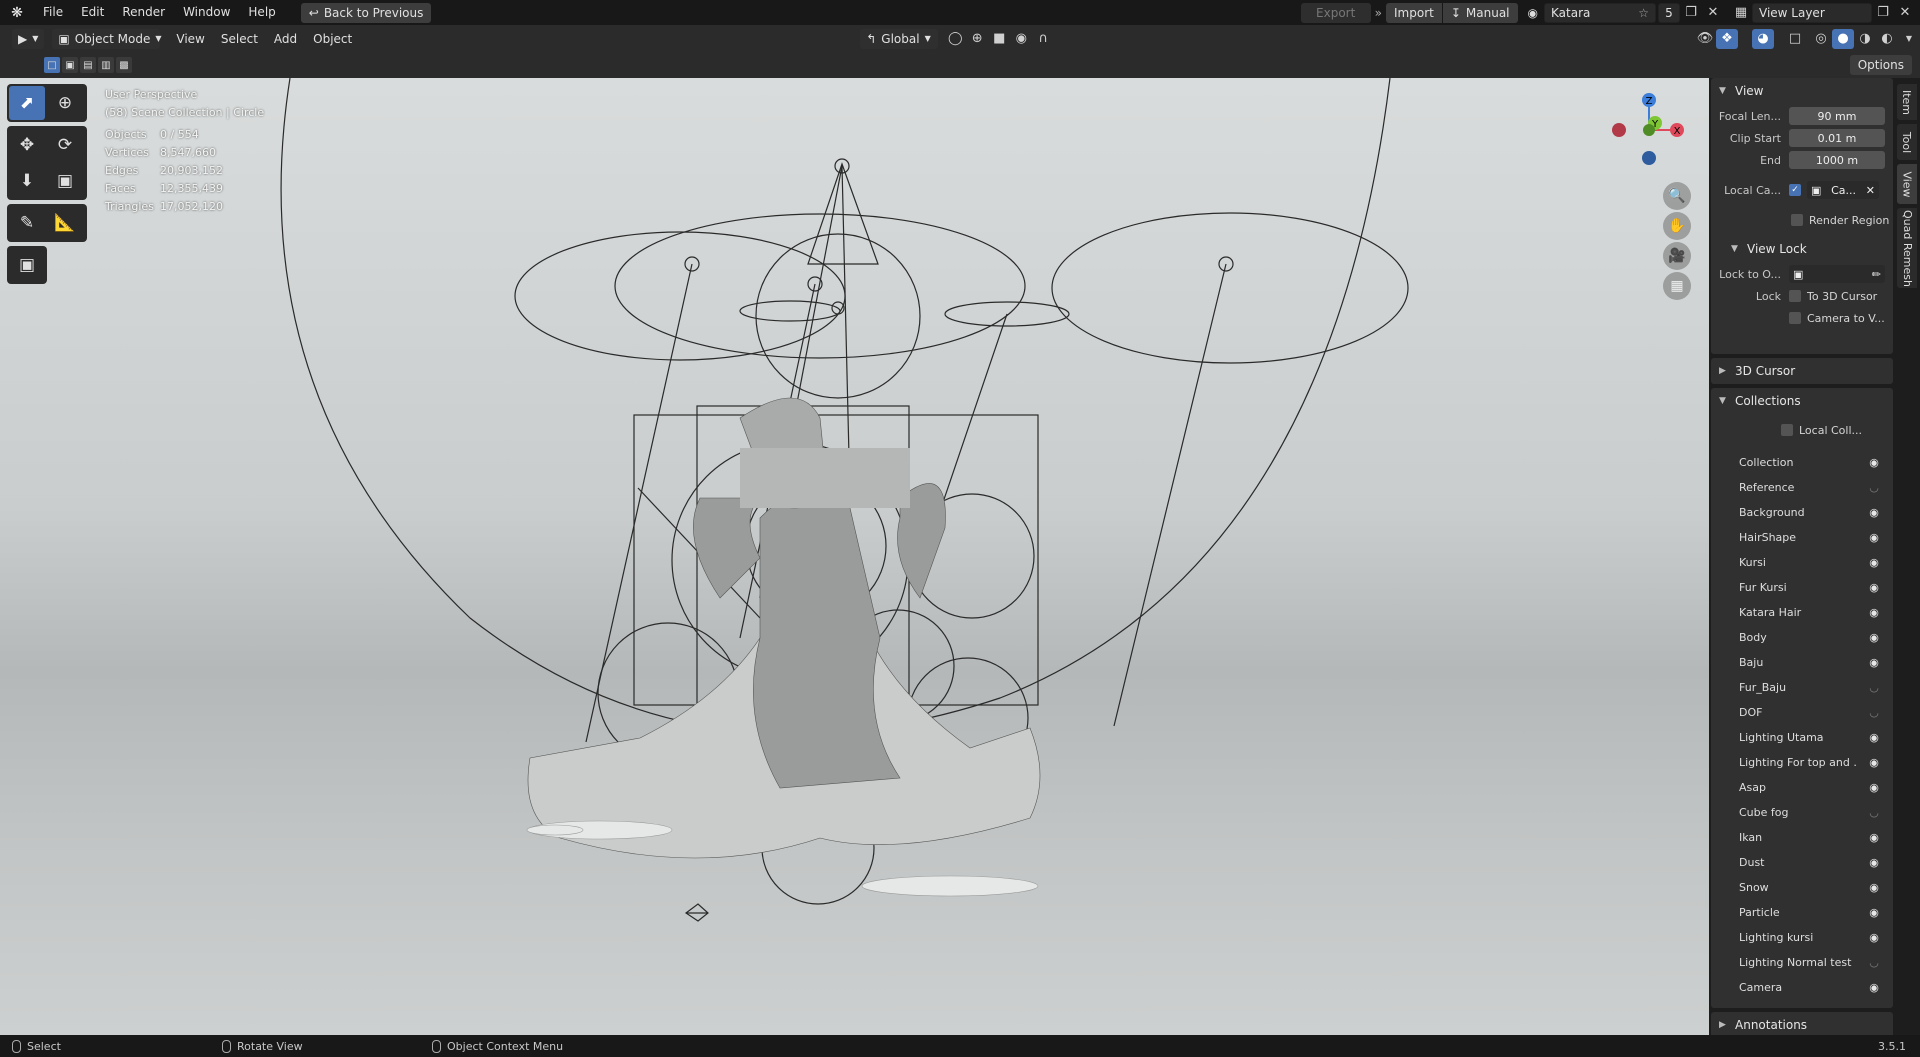 The image size is (1920, 1057). I want to click on editor-type-dropdown: ▶ ▼, so click(28, 38).